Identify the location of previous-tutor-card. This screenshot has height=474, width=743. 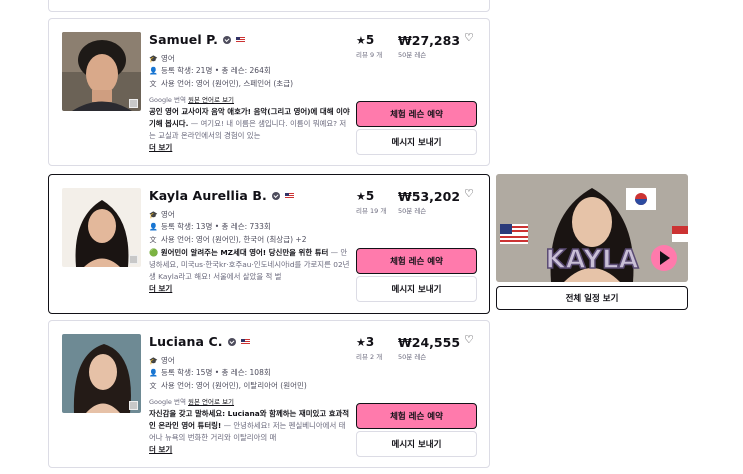
(269, 6).